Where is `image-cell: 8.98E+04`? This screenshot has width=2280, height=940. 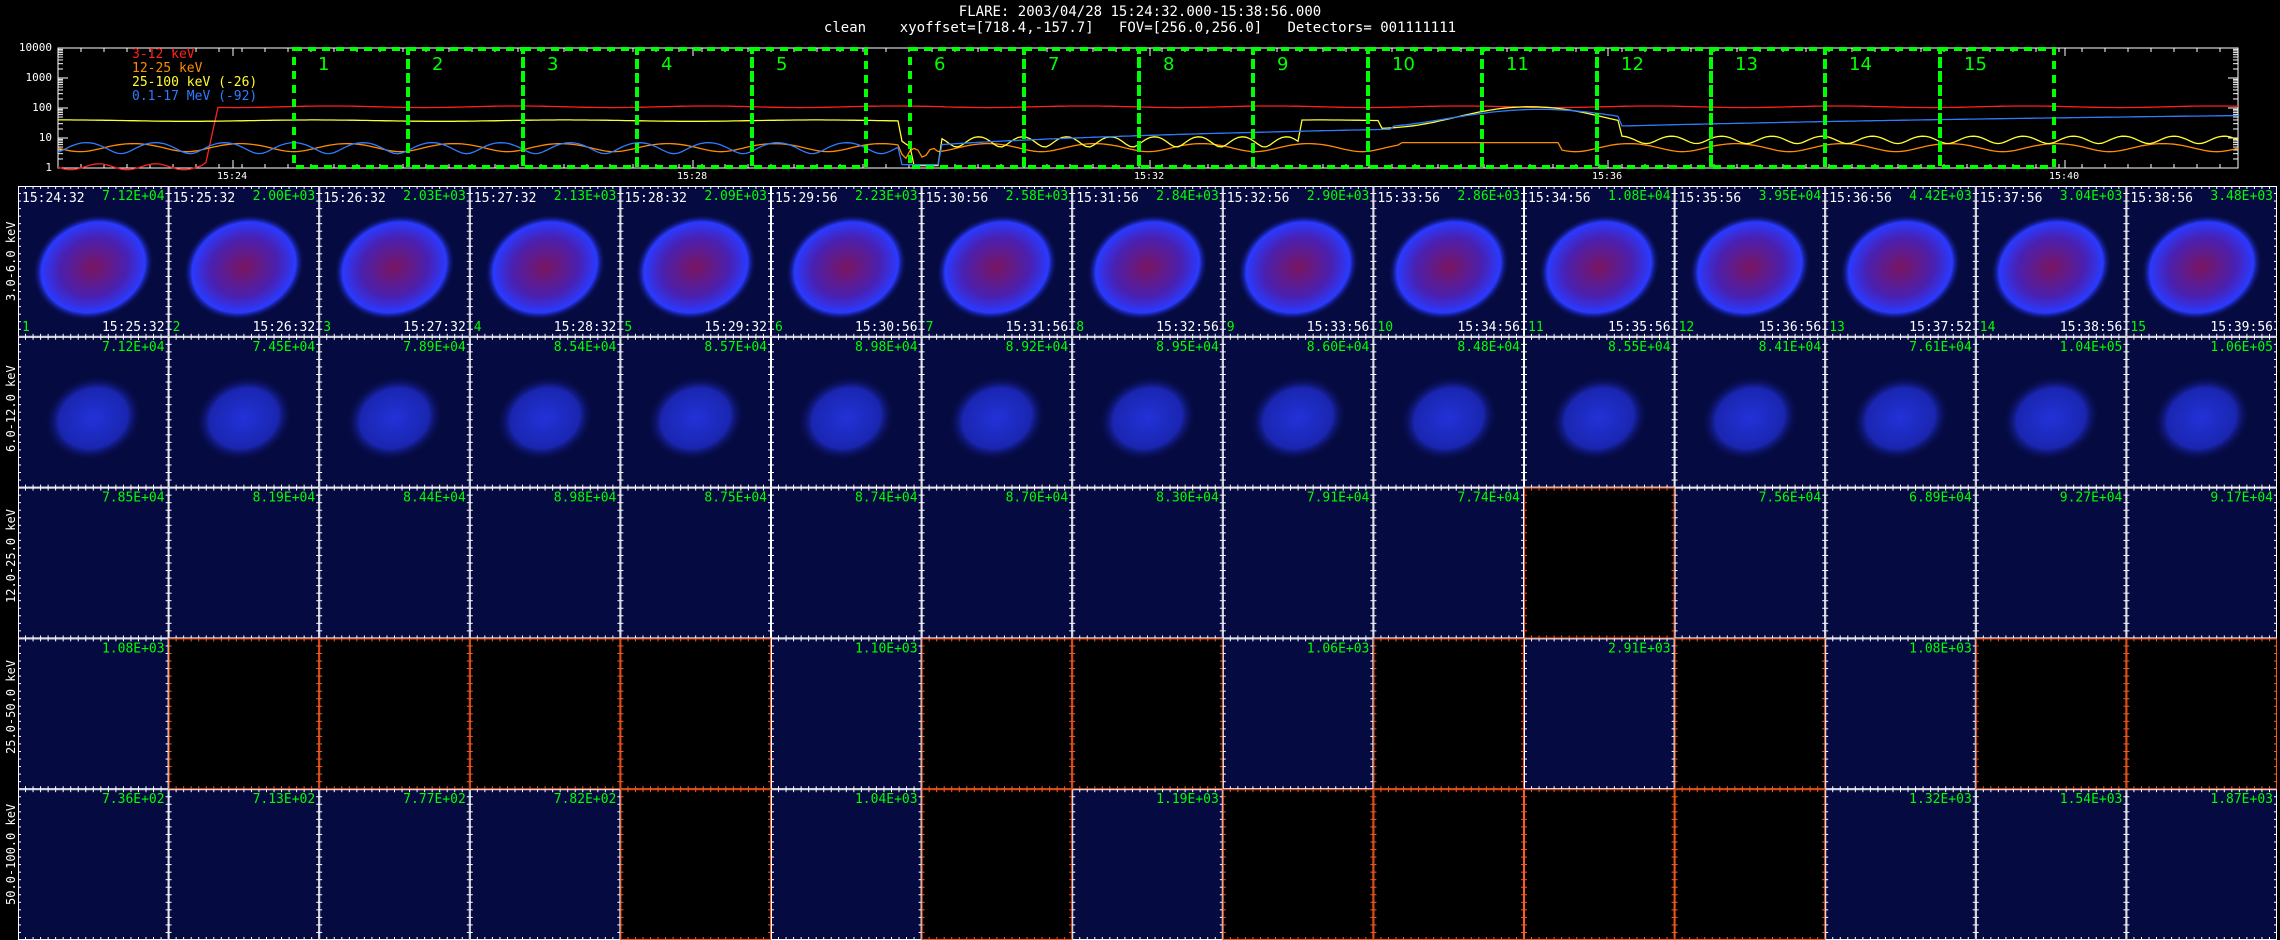
image-cell: 8.98E+04 is located at coordinates (846, 412).